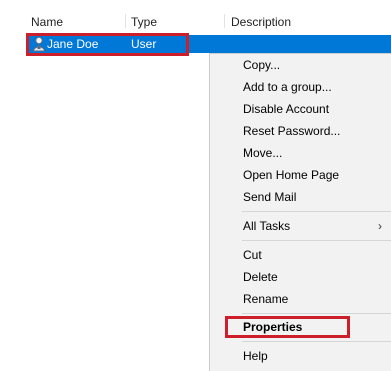  Describe the element at coordinates (300, 226) in the screenshot. I see `menu-item-all-tasks: All Tasks ›` at that location.